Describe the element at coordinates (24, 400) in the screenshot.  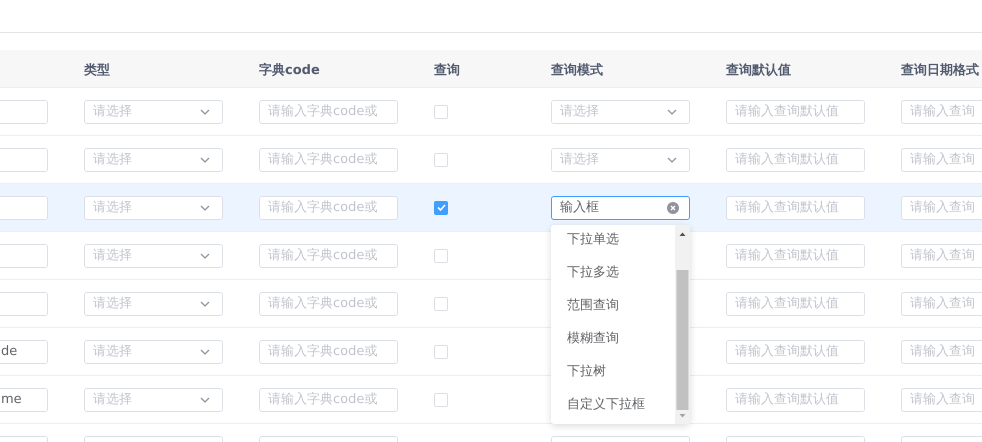
I see `input-field: me` at that location.